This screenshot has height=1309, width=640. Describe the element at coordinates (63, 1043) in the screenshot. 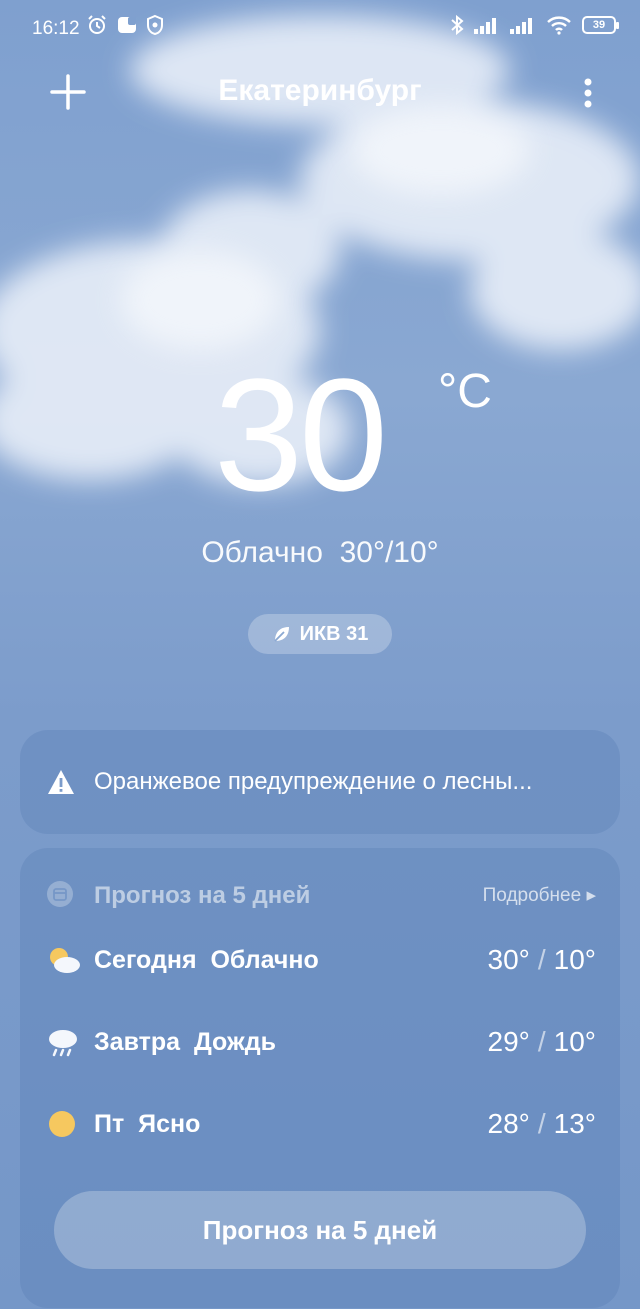

I see `rain-icon` at that location.